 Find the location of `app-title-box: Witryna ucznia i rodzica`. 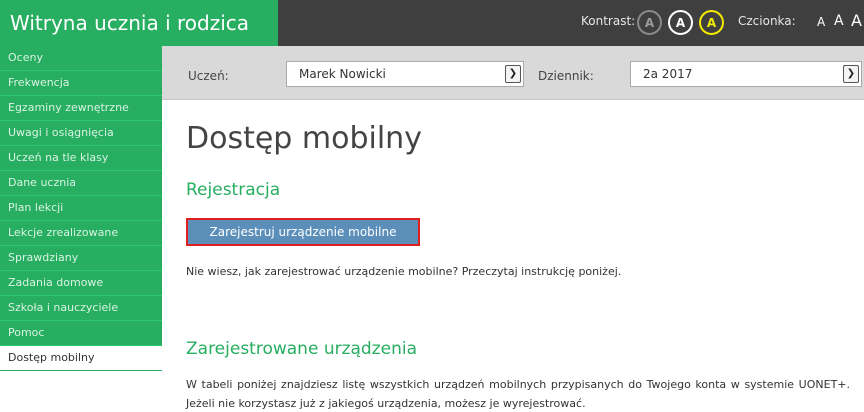

app-title-box: Witryna ucznia i rodzica is located at coordinates (139, 23).